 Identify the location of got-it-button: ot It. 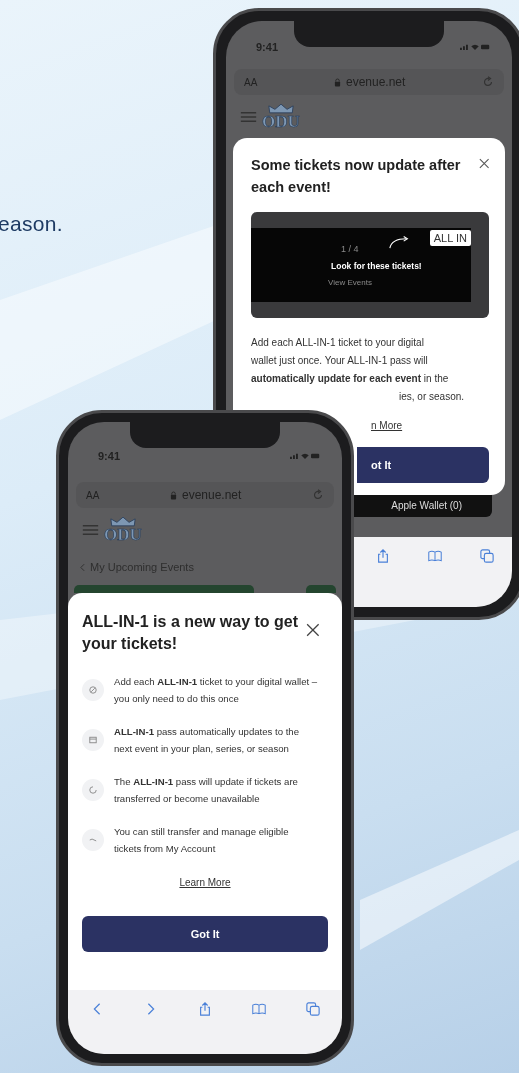
(423, 465).